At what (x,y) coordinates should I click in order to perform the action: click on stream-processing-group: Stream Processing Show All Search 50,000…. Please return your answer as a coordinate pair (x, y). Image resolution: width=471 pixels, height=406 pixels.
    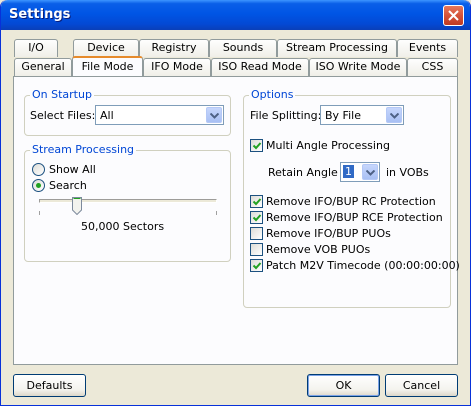
    Looking at the image, I should click on (127, 202).